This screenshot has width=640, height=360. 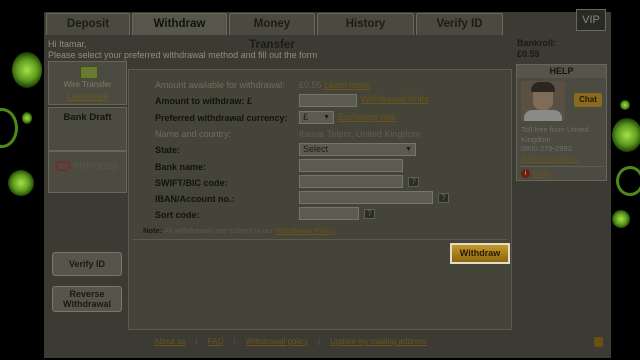 What do you see at coordinates (562, 166) in the screenshot?
I see `help-divider` at bounding box center [562, 166].